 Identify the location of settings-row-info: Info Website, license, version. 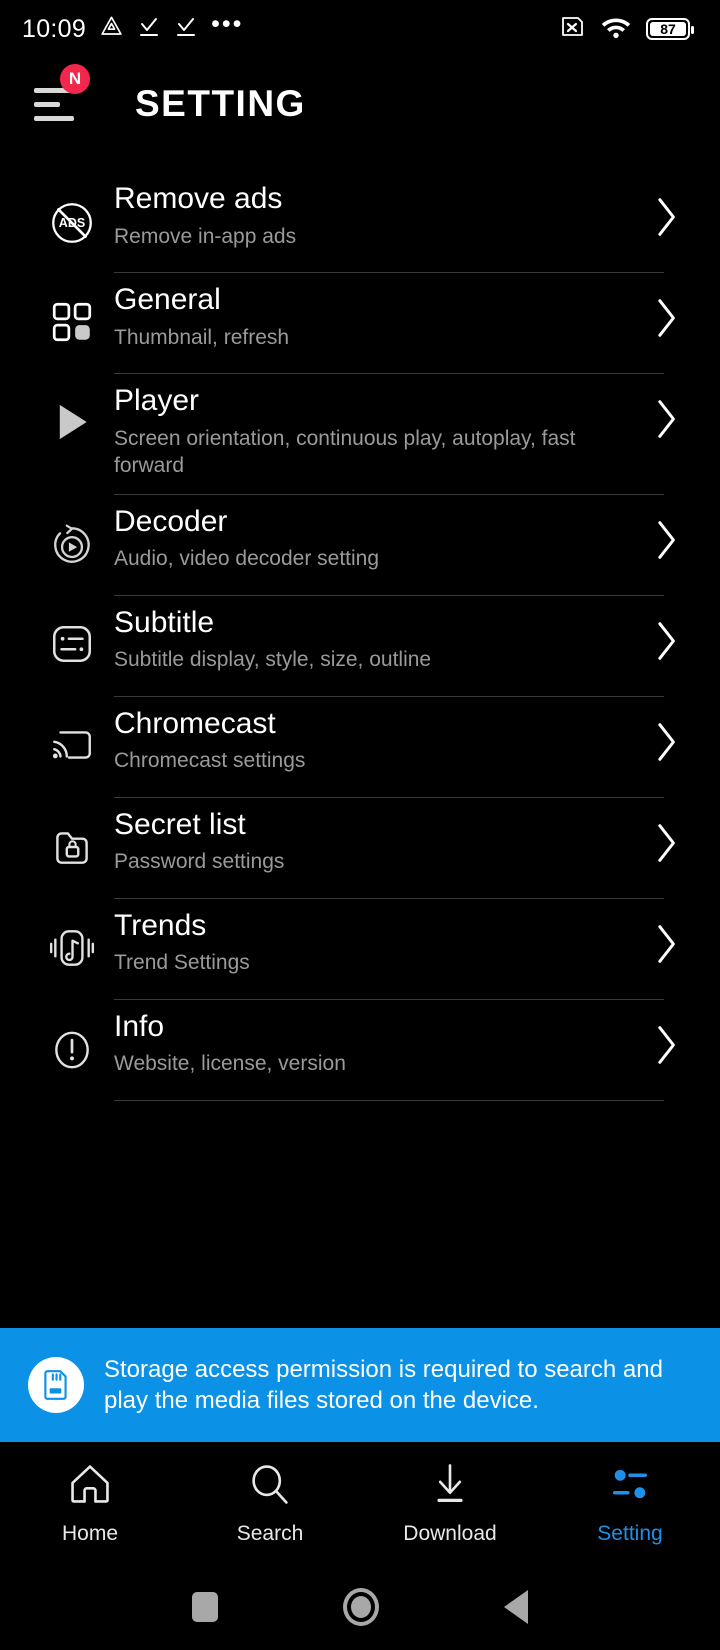
(360, 1050).